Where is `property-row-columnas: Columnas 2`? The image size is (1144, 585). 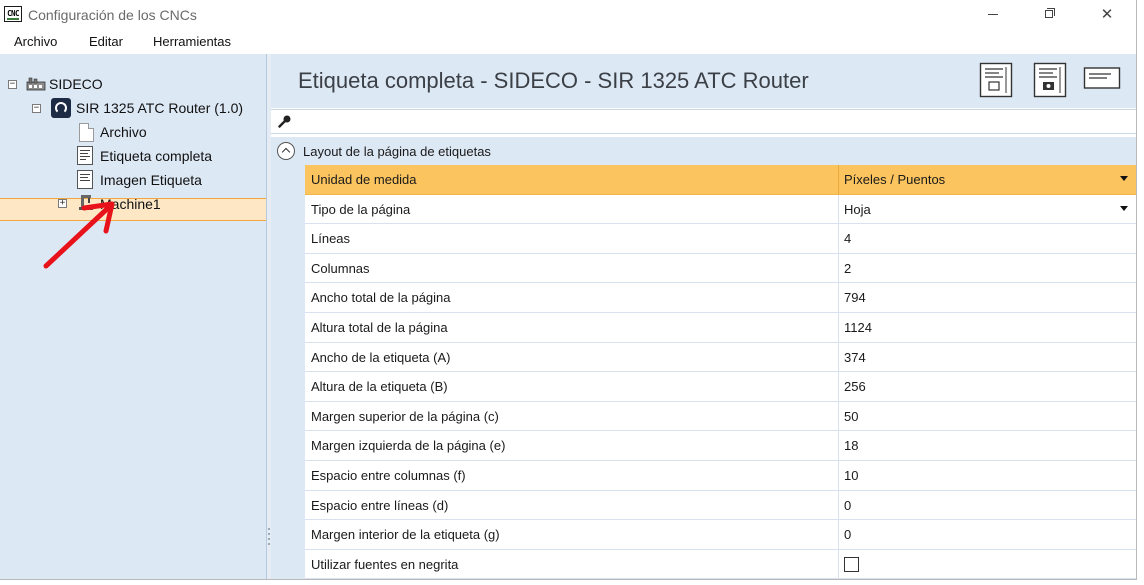
property-row-columnas: Columnas 2 is located at coordinates (720, 268).